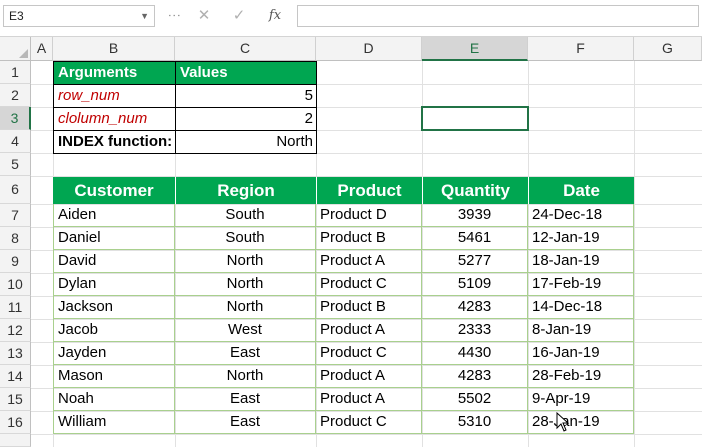 Image resolution: width=702 pixels, height=447 pixels. What do you see at coordinates (475, 118) in the screenshot?
I see `active-cell-e3` at bounding box center [475, 118].